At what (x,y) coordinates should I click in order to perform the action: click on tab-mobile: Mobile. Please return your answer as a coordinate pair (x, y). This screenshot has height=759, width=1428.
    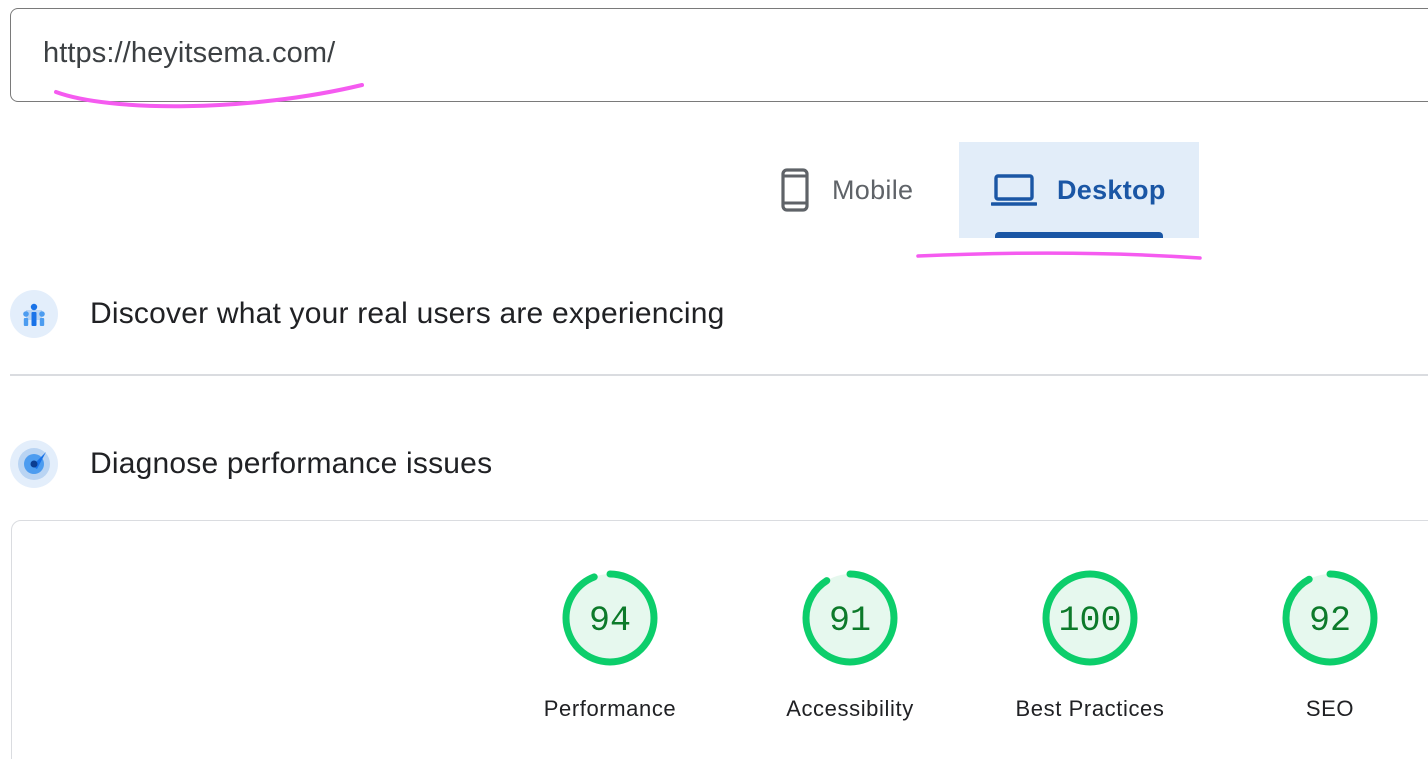
    Looking at the image, I should click on (858, 190).